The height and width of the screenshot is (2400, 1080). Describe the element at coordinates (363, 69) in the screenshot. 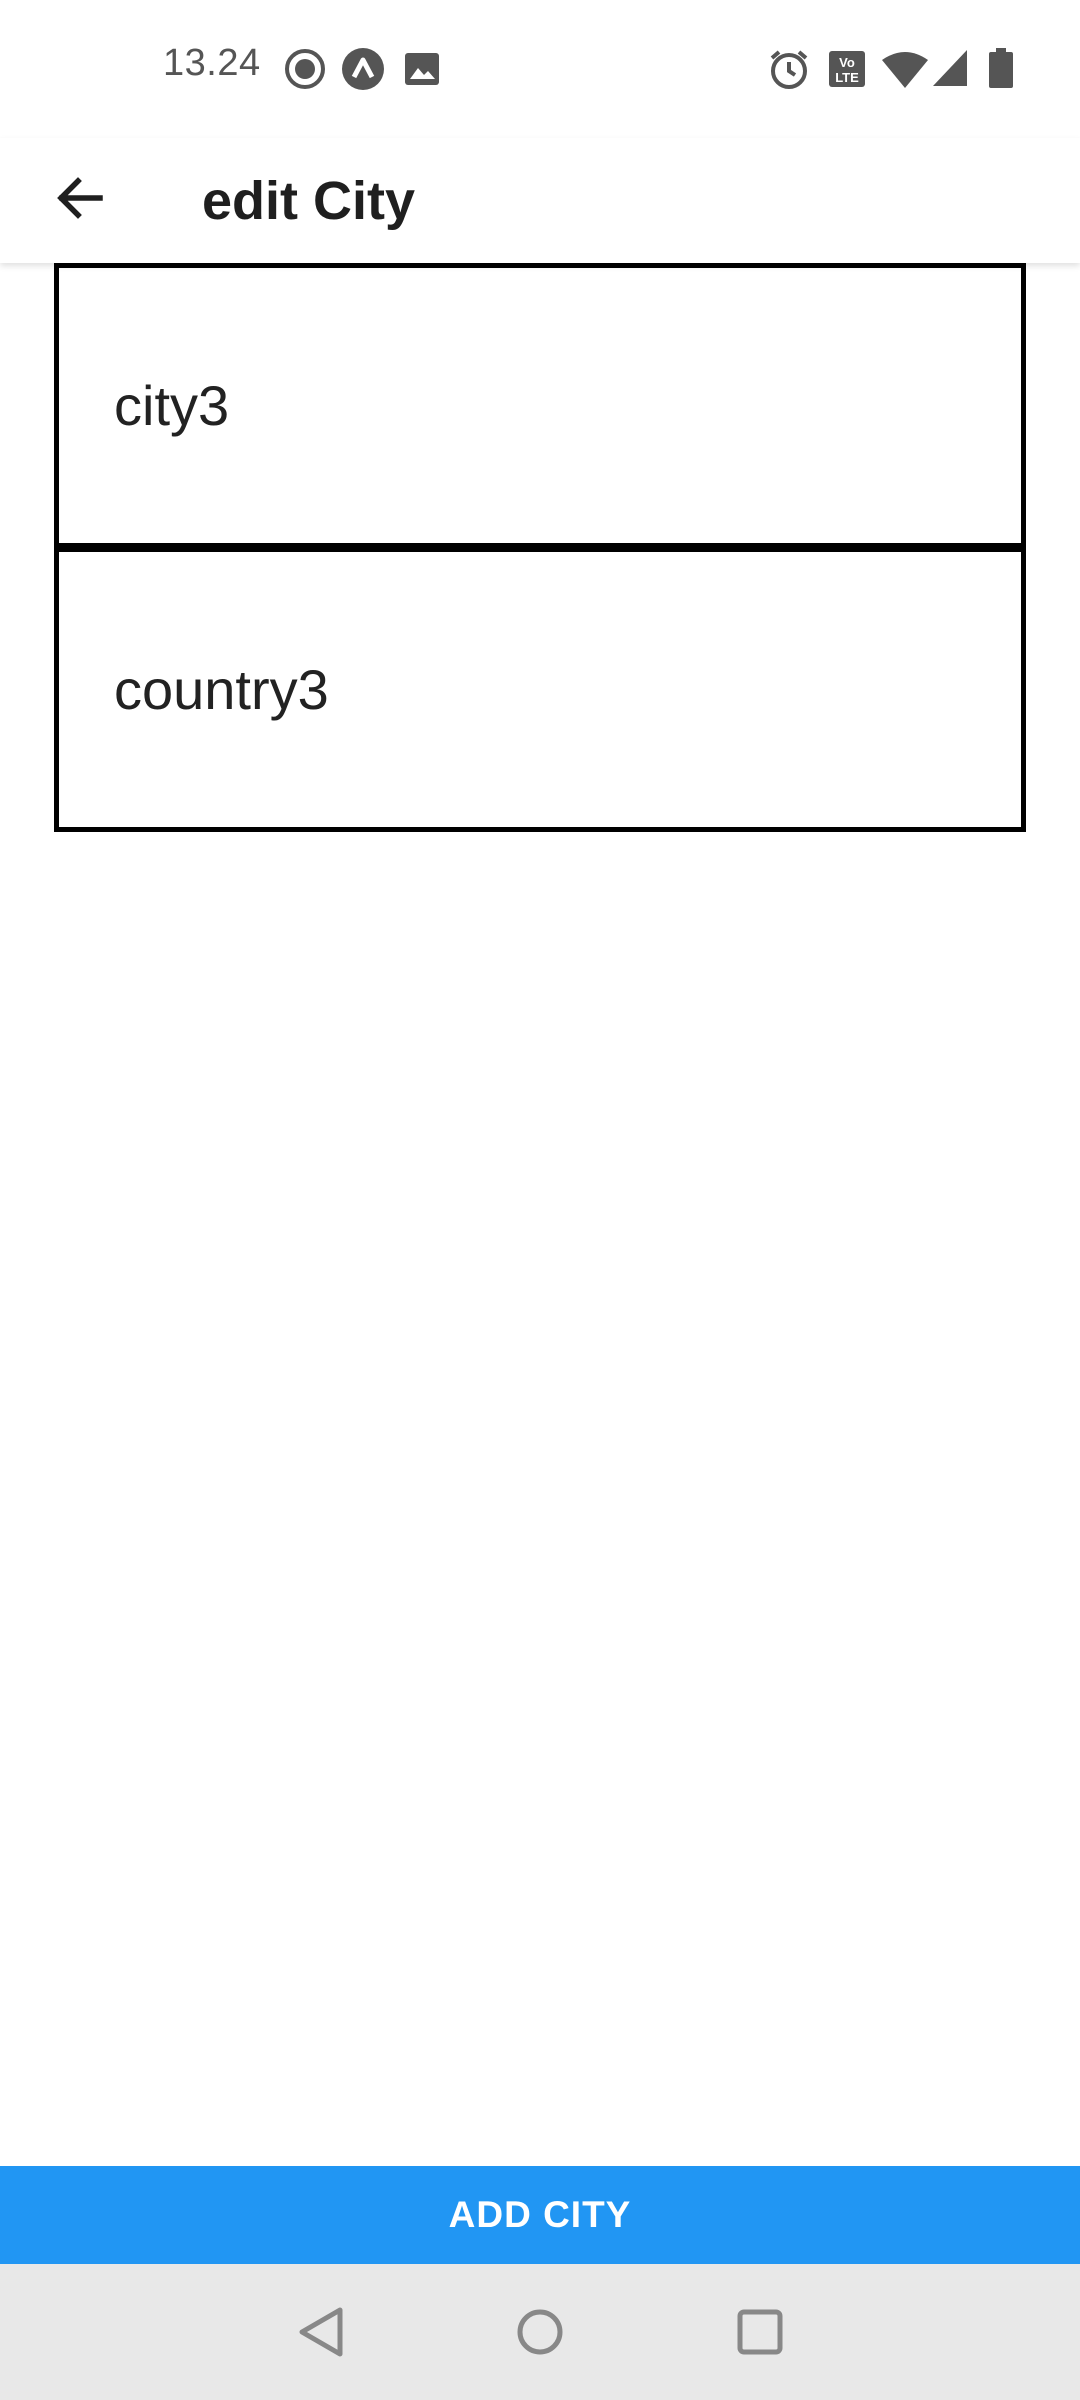

I see `app-notification-icon` at that location.